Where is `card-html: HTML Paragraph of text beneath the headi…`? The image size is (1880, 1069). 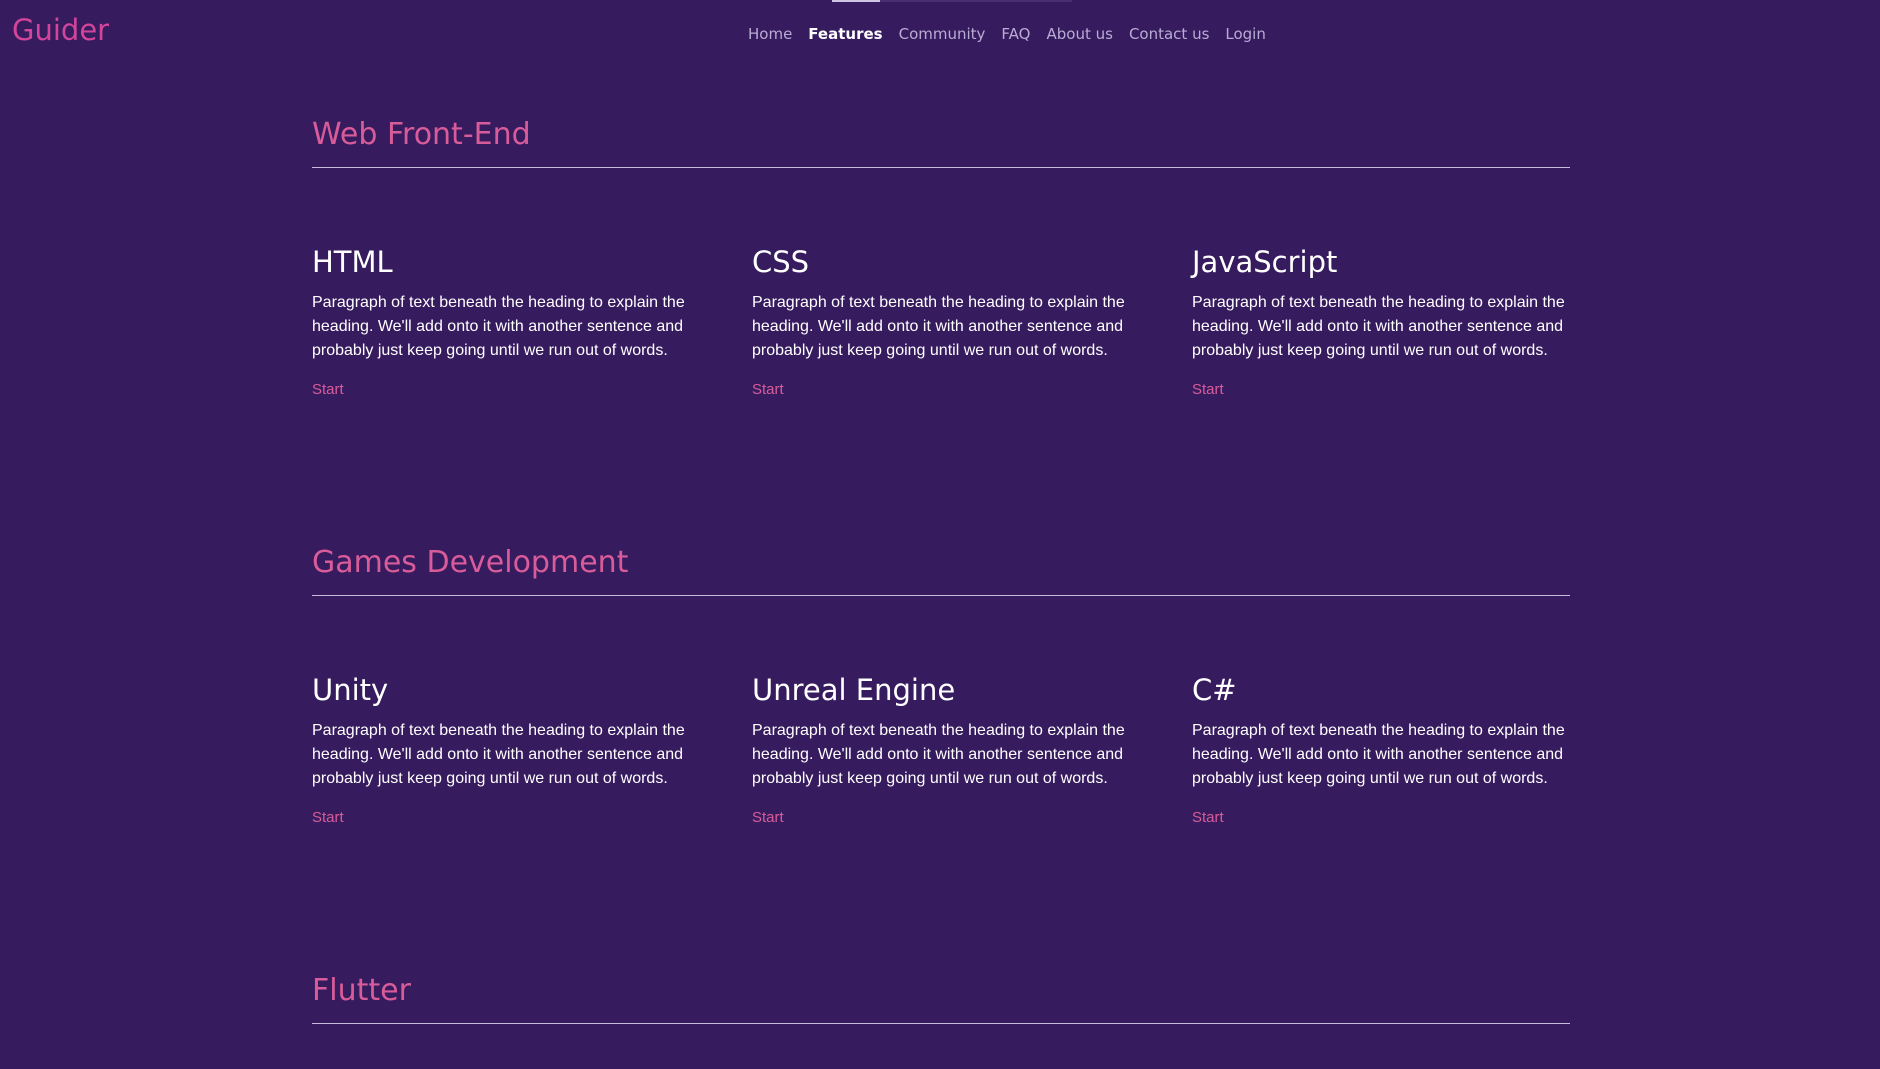 card-html: HTML Paragraph of text beneath the headi… is located at coordinates (501, 322).